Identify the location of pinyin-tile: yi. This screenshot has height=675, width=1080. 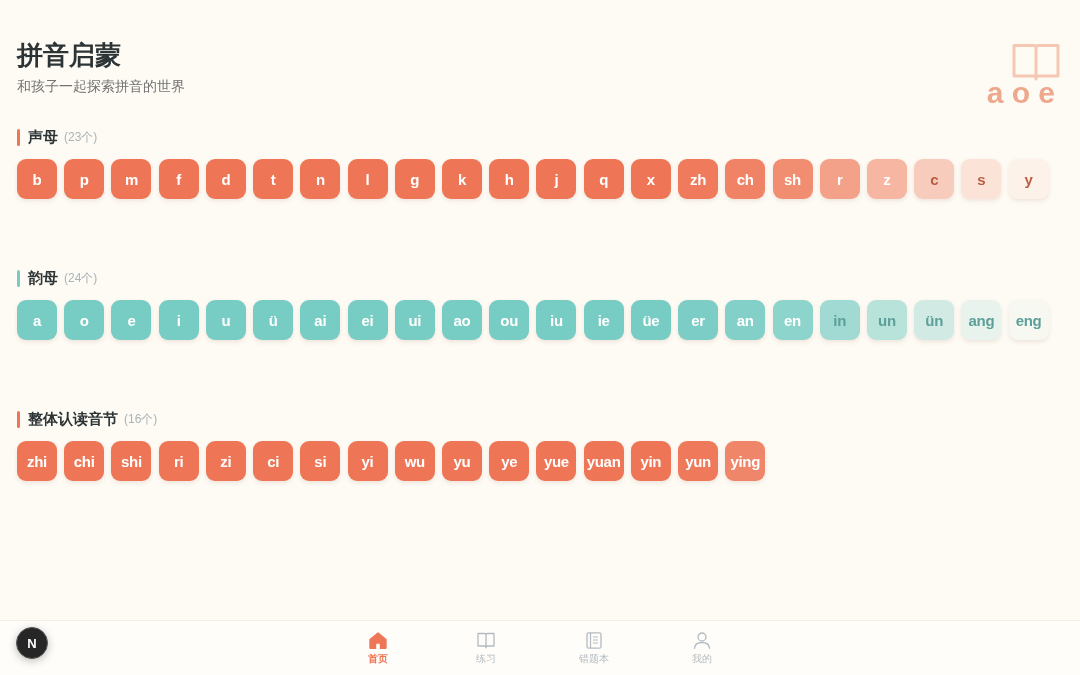
(367, 461).